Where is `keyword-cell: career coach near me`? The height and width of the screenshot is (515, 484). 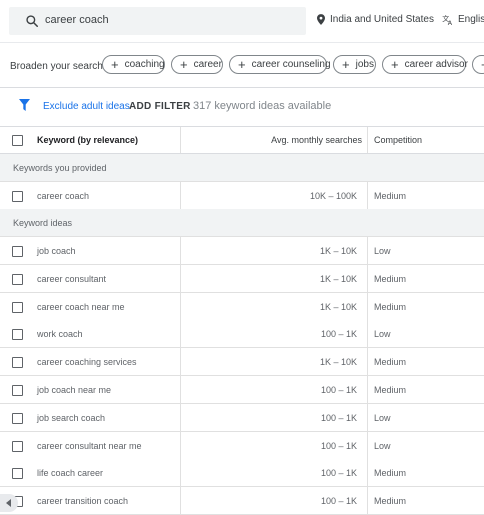 keyword-cell: career coach near me is located at coordinates (81, 306).